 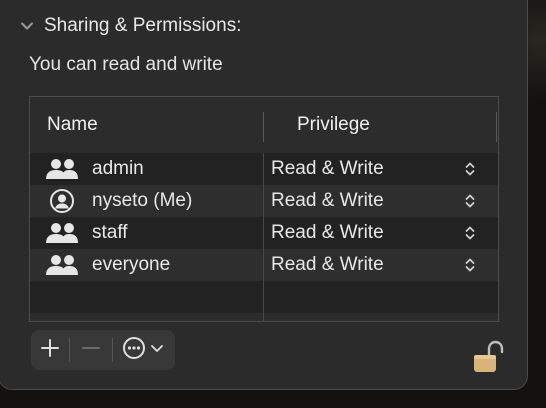 I want to click on ellipsis-circle-icon, so click(x=134, y=350).